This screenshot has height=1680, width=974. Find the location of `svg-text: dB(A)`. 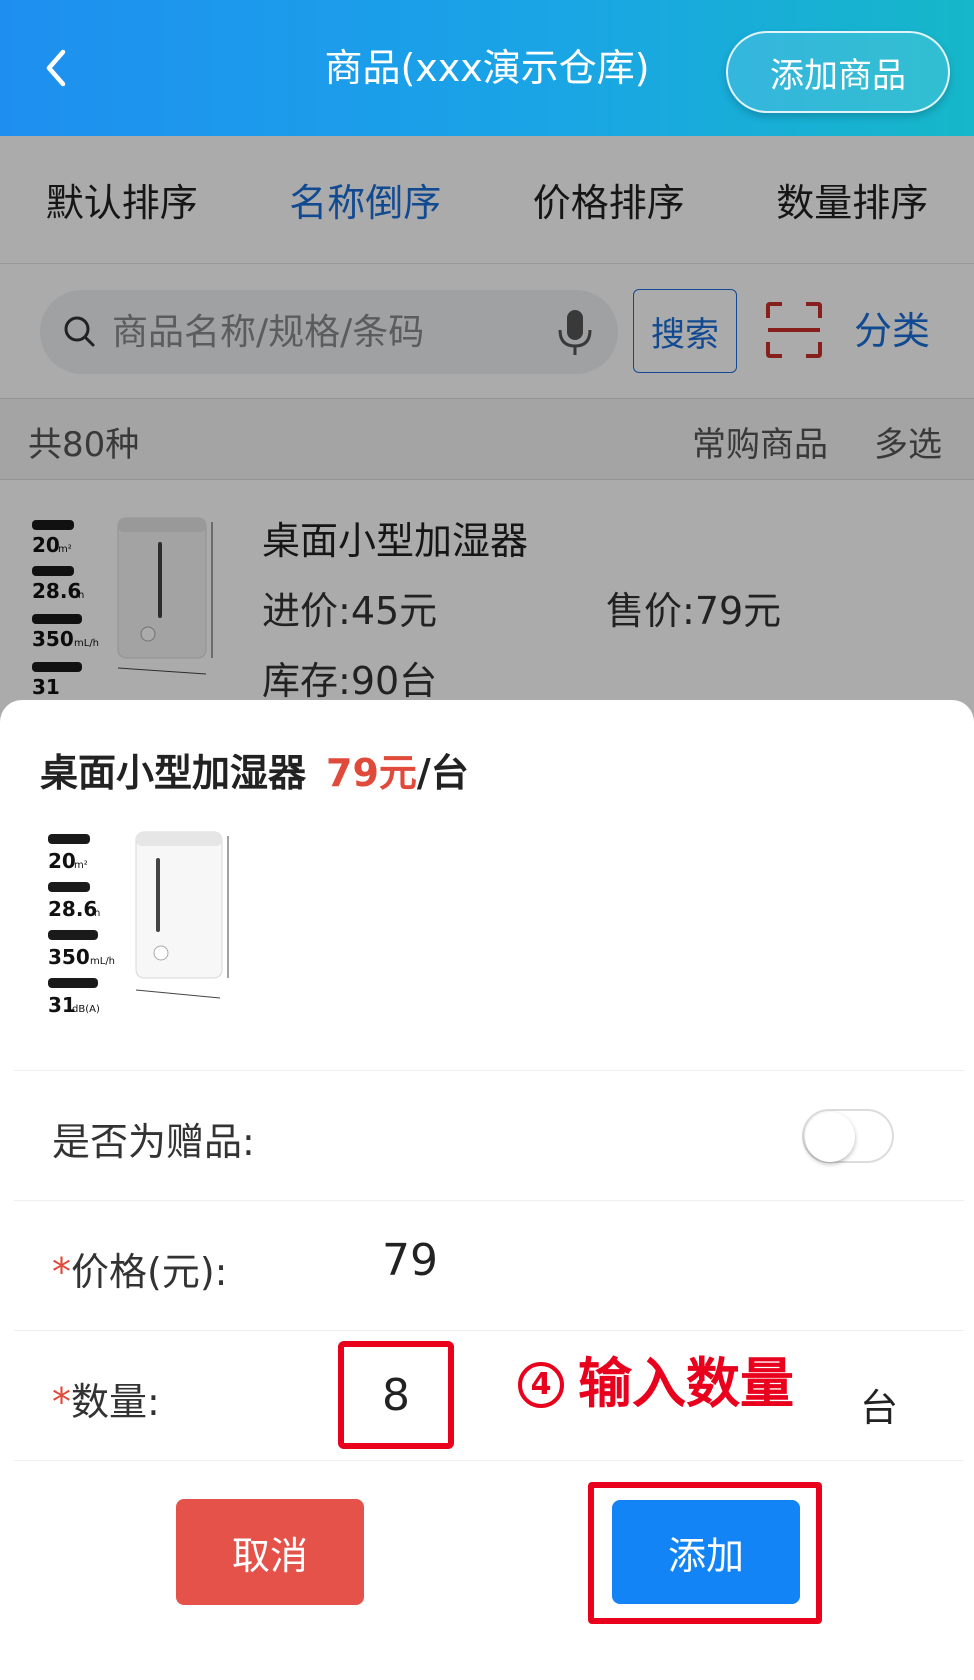

svg-text: dB(A) is located at coordinates (86, 1009).